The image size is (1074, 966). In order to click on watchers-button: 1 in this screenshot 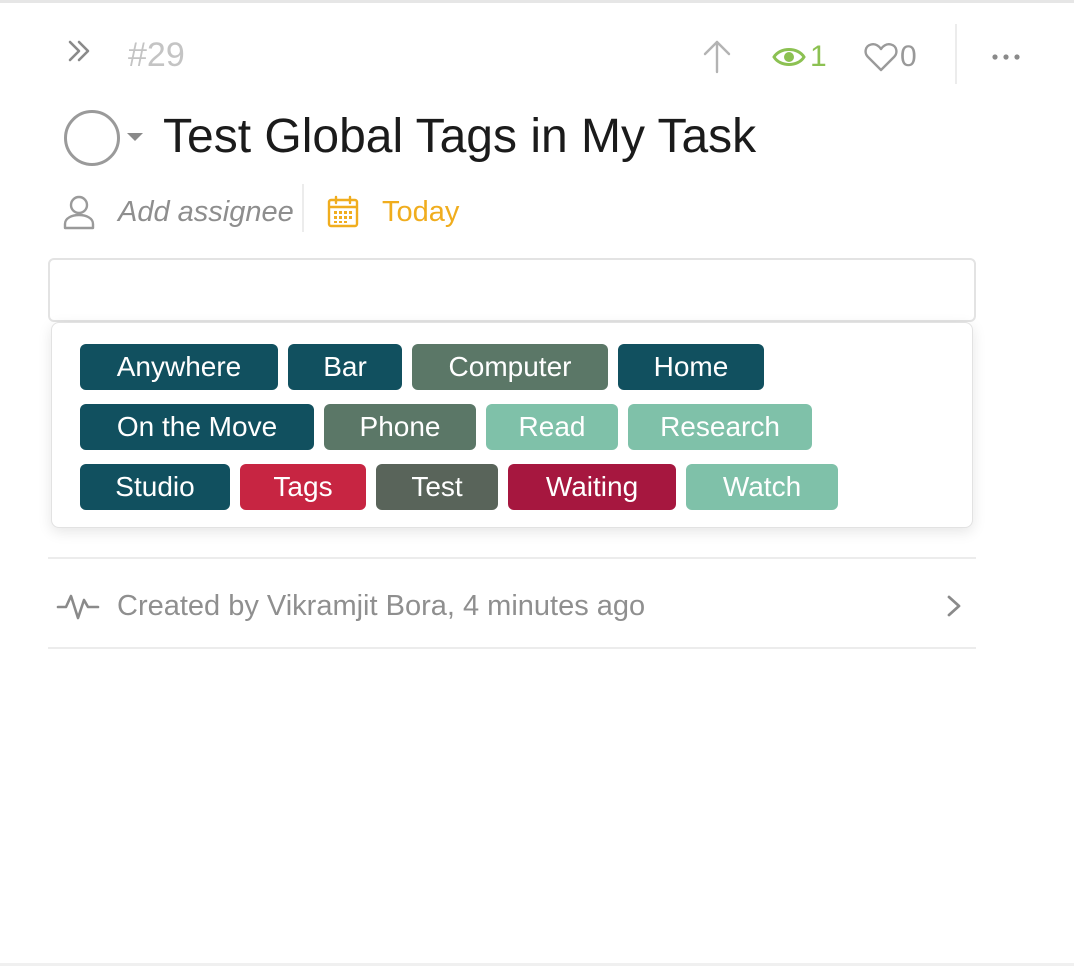, I will do `click(799, 57)`.